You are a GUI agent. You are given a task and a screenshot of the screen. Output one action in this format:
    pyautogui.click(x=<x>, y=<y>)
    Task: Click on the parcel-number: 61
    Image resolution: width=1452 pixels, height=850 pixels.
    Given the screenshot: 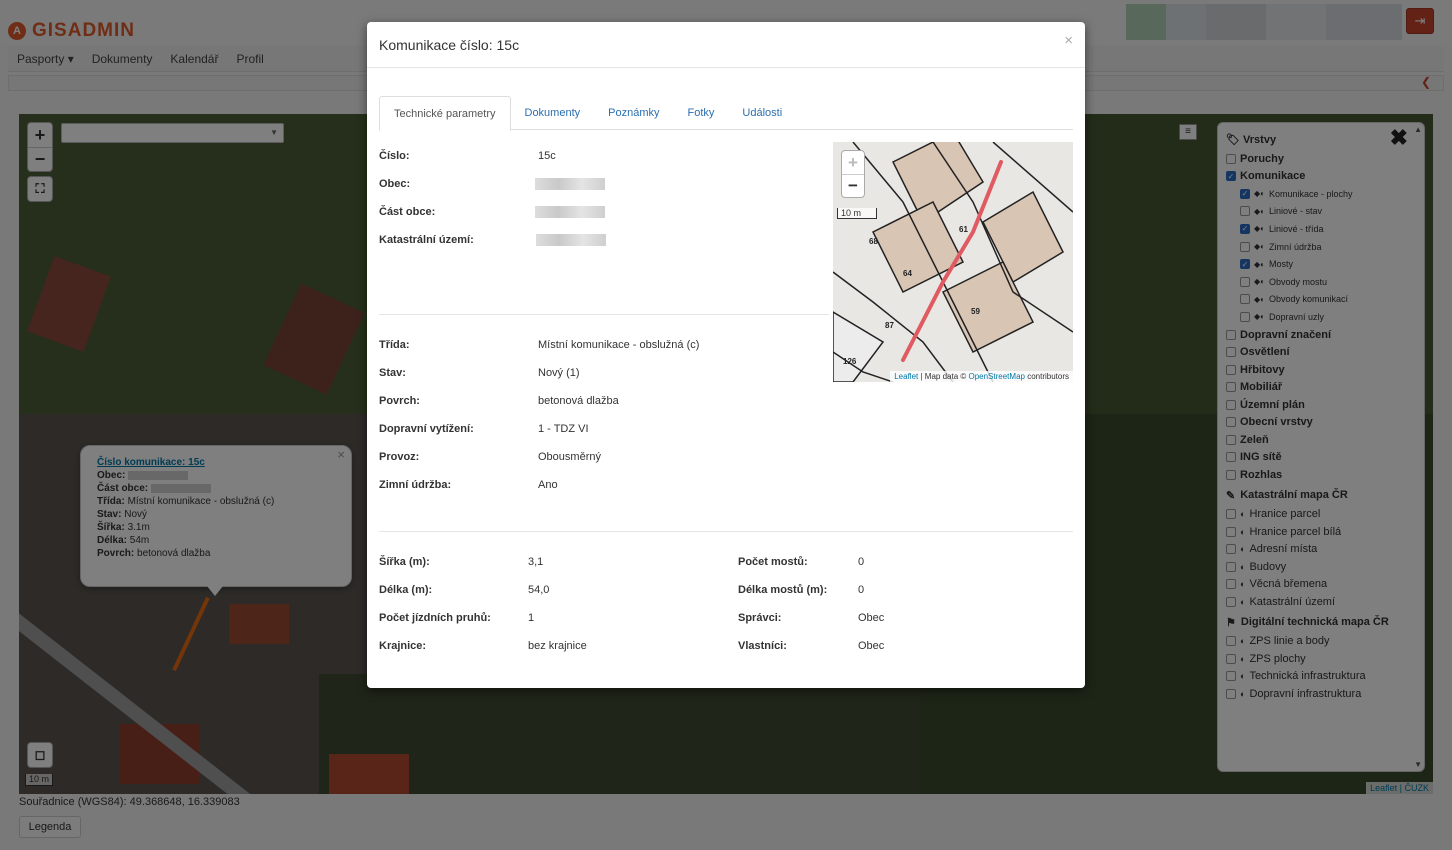 What is the action you would take?
    pyautogui.click(x=963, y=229)
    